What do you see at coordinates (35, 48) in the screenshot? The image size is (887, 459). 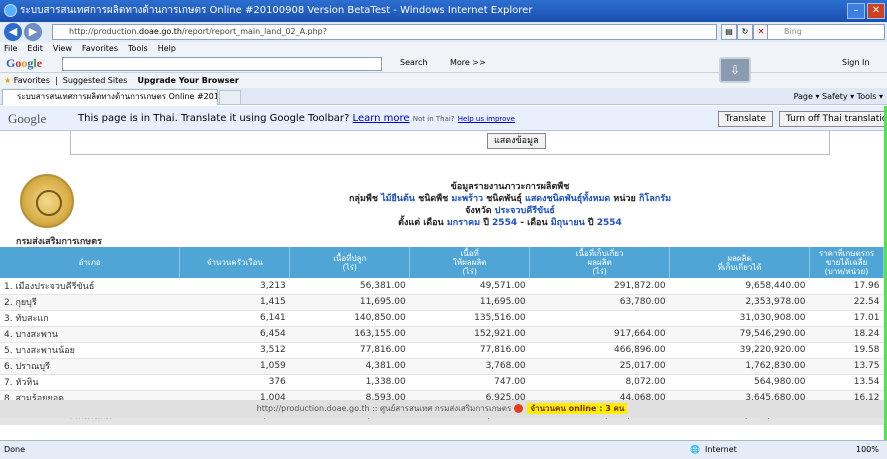 I see `menu-edit: Edit` at bounding box center [35, 48].